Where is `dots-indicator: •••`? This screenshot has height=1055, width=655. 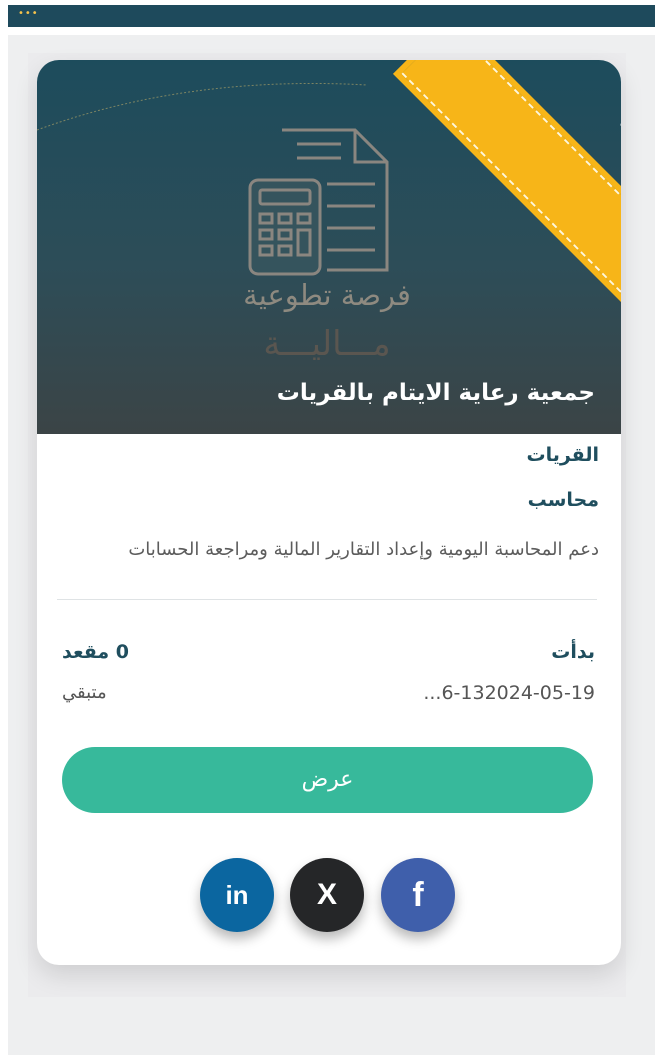 dots-indicator: ••• is located at coordinates (28, 13).